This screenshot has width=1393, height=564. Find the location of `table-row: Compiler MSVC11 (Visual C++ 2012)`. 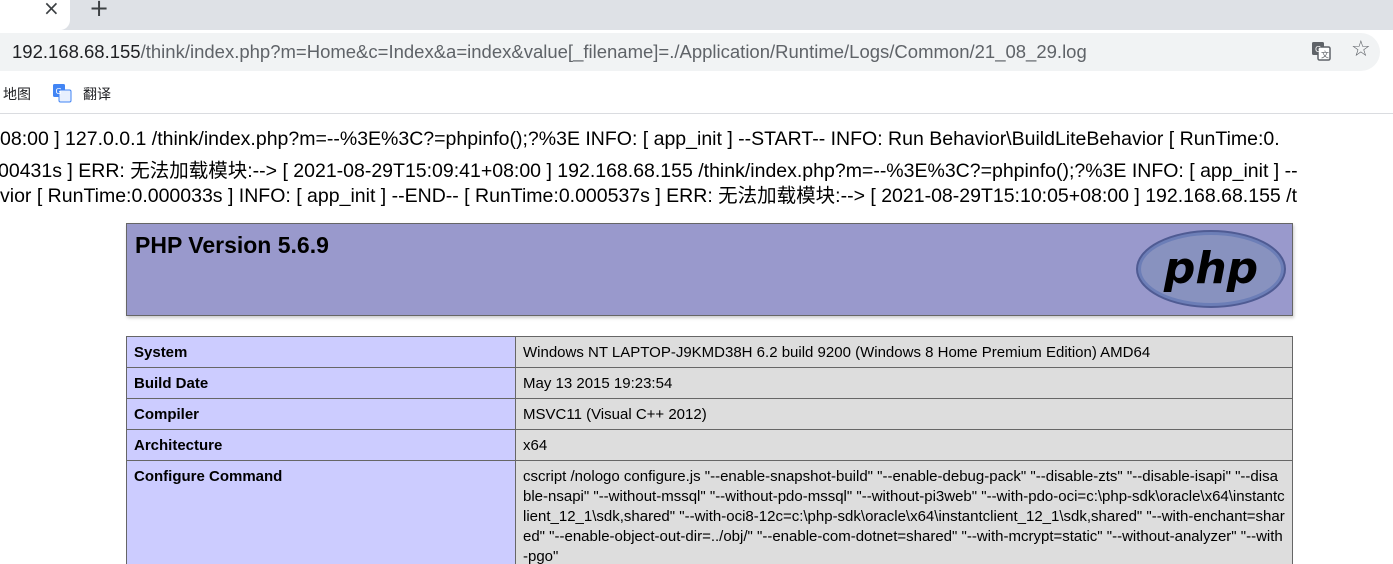

table-row: Compiler MSVC11 (Visual C++ 2012) is located at coordinates (709, 414).